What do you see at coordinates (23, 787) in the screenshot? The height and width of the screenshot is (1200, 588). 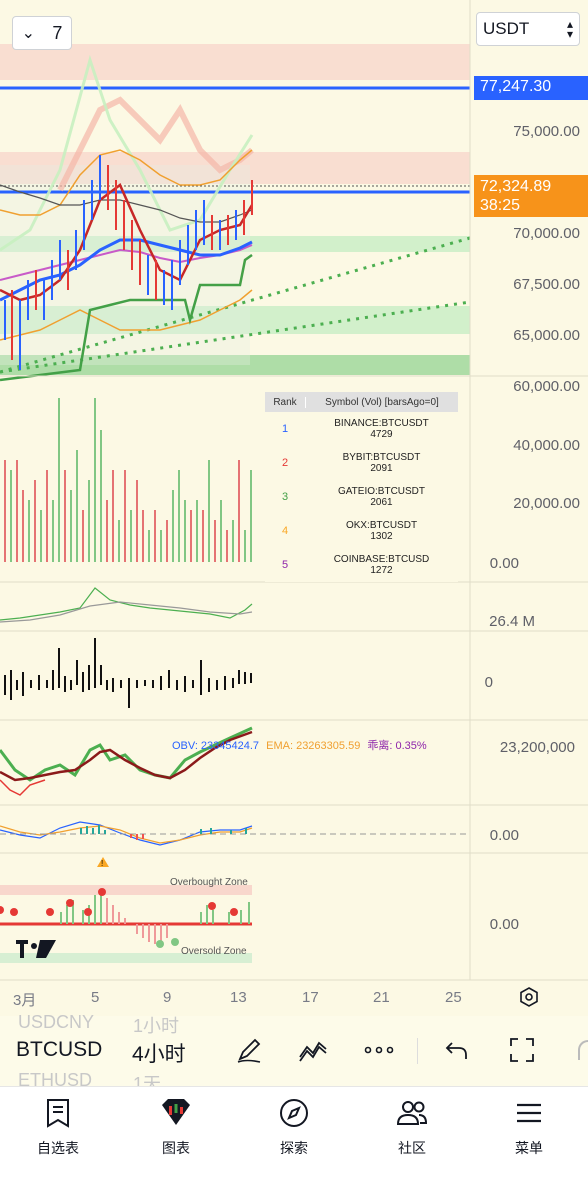 I see `obv-red-line` at bounding box center [23, 787].